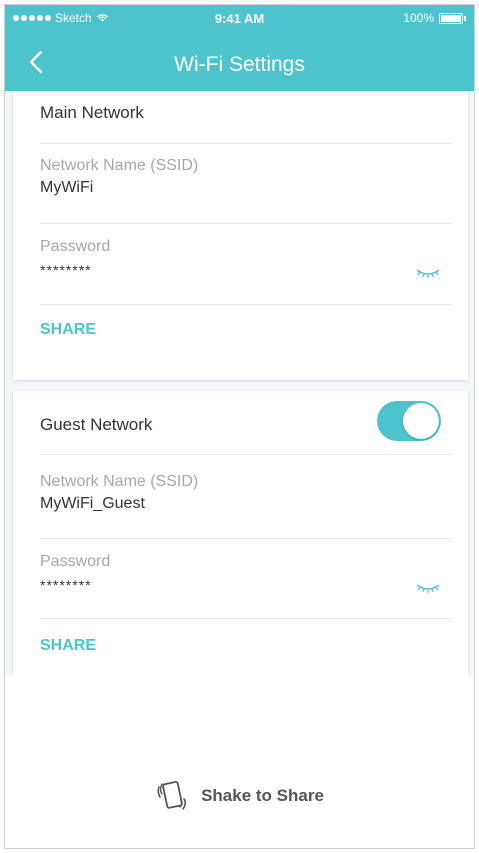  What do you see at coordinates (75, 246) in the screenshot?
I see `main-password-label: Password` at bounding box center [75, 246].